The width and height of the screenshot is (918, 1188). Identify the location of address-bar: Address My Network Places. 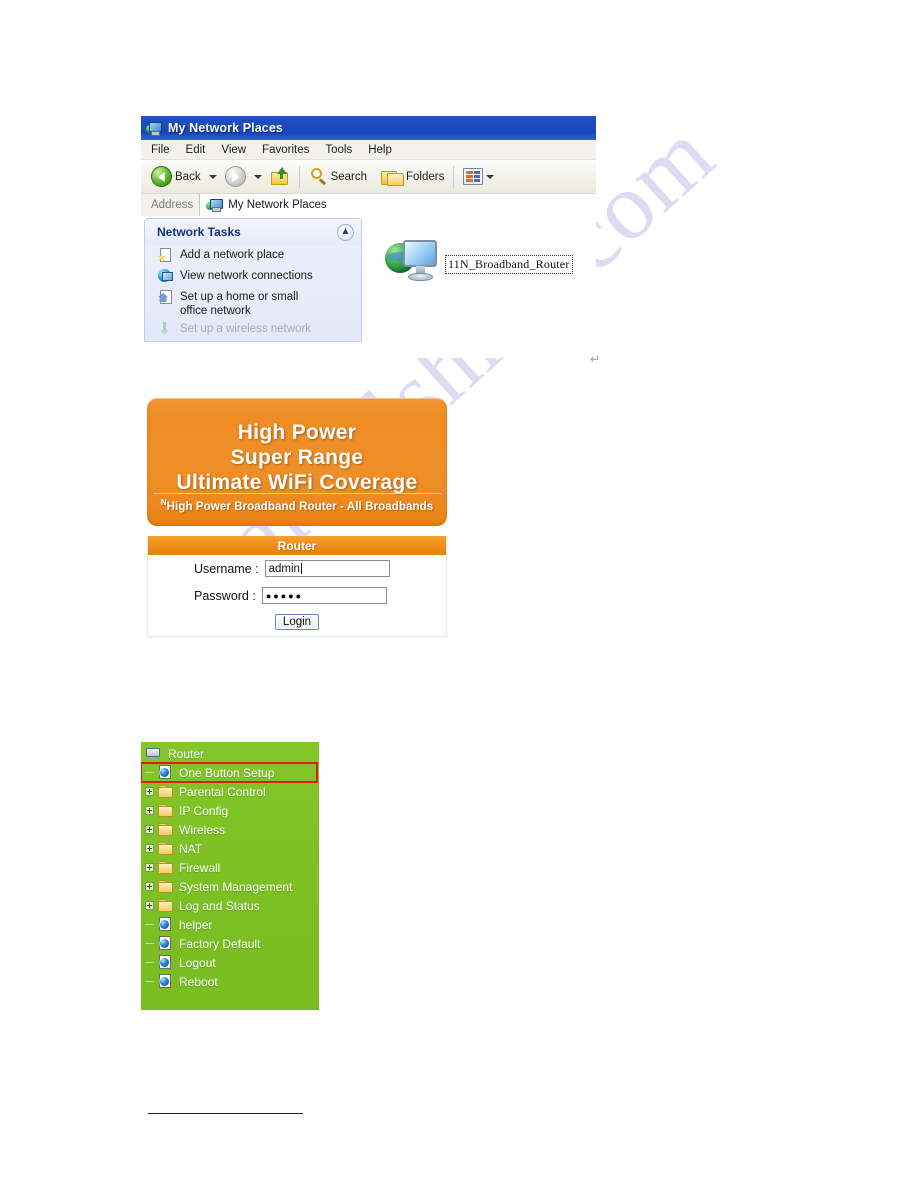
(368, 205).